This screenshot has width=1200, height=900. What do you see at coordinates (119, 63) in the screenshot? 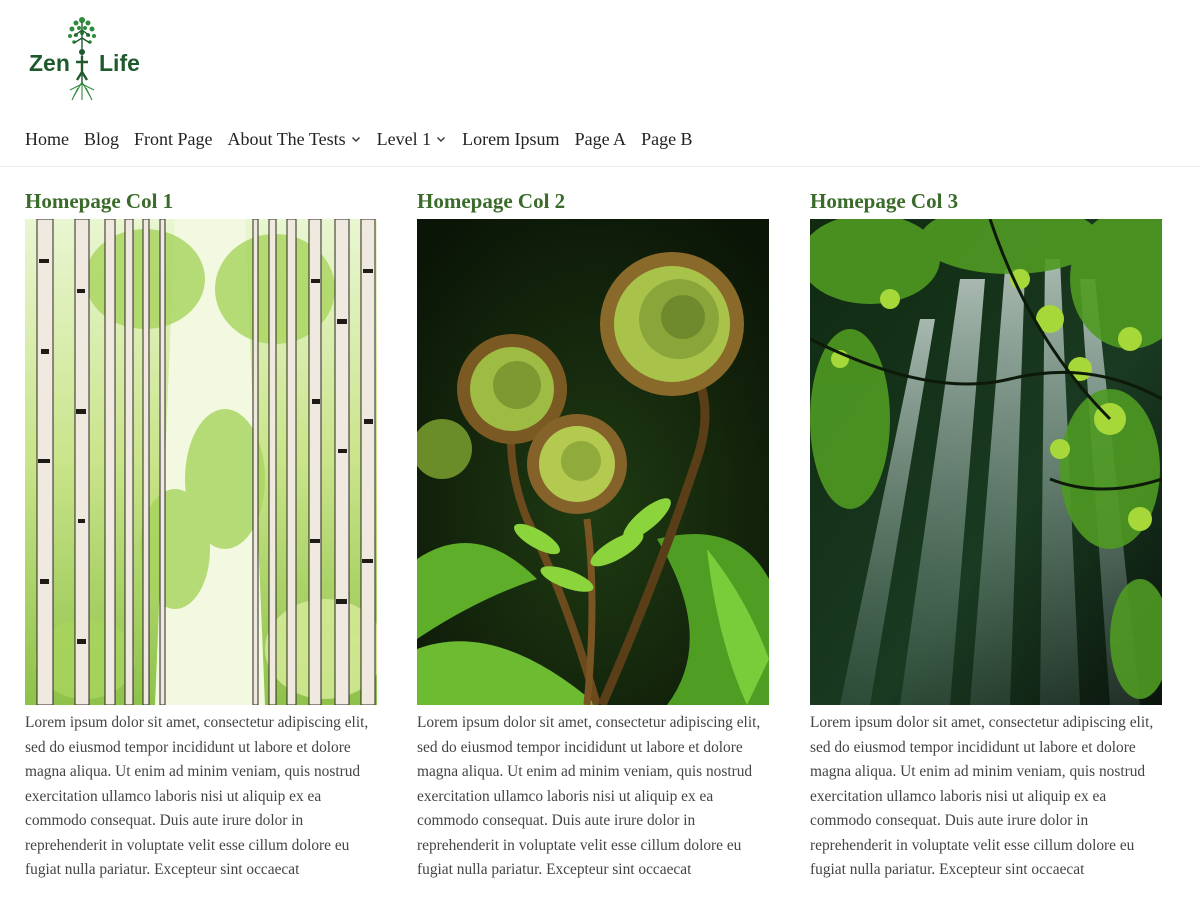
I see `logo-word-life: Life` at bounding box center [119, 63].